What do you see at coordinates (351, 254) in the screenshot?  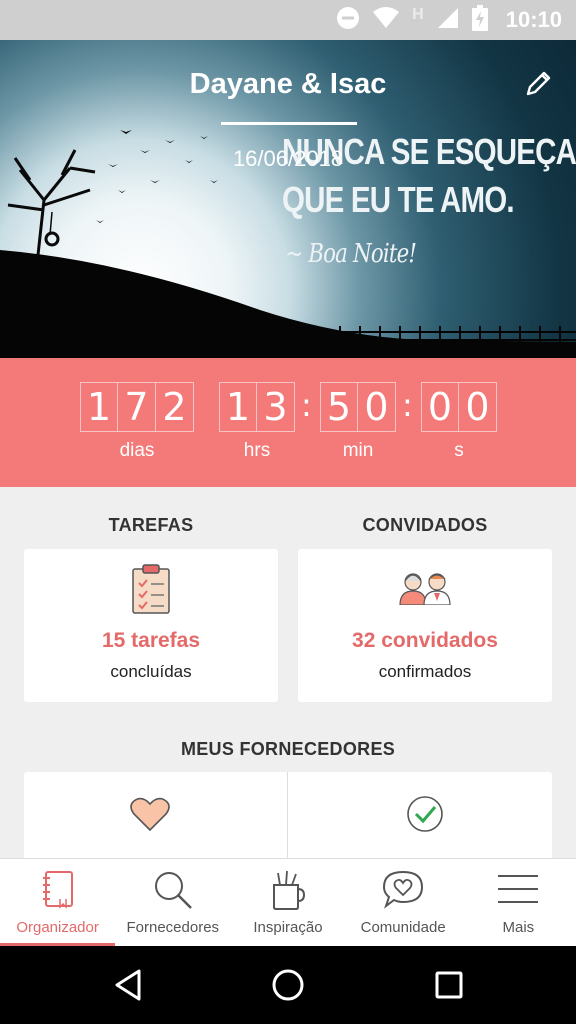 I see `quote-signature: ~ Boa Noite!` at bounding box center [351, 254].